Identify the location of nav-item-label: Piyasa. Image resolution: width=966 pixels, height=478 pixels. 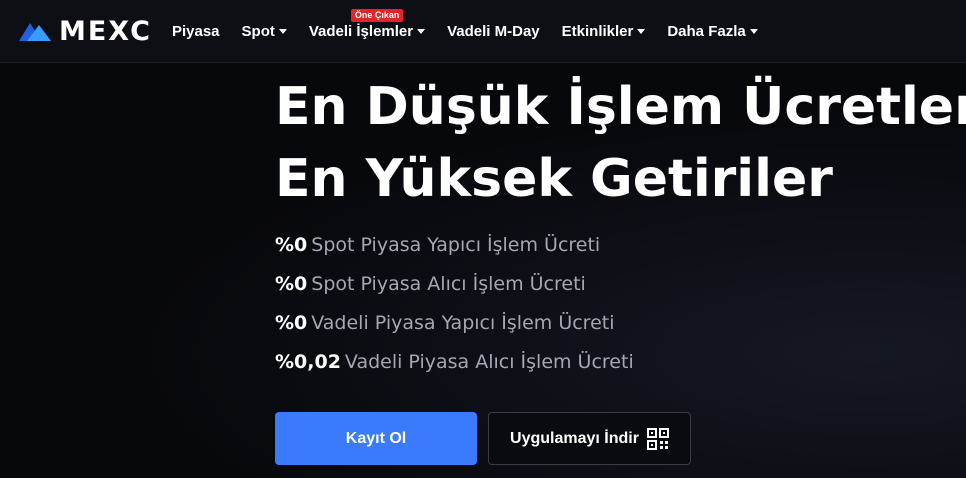
(195, 31).